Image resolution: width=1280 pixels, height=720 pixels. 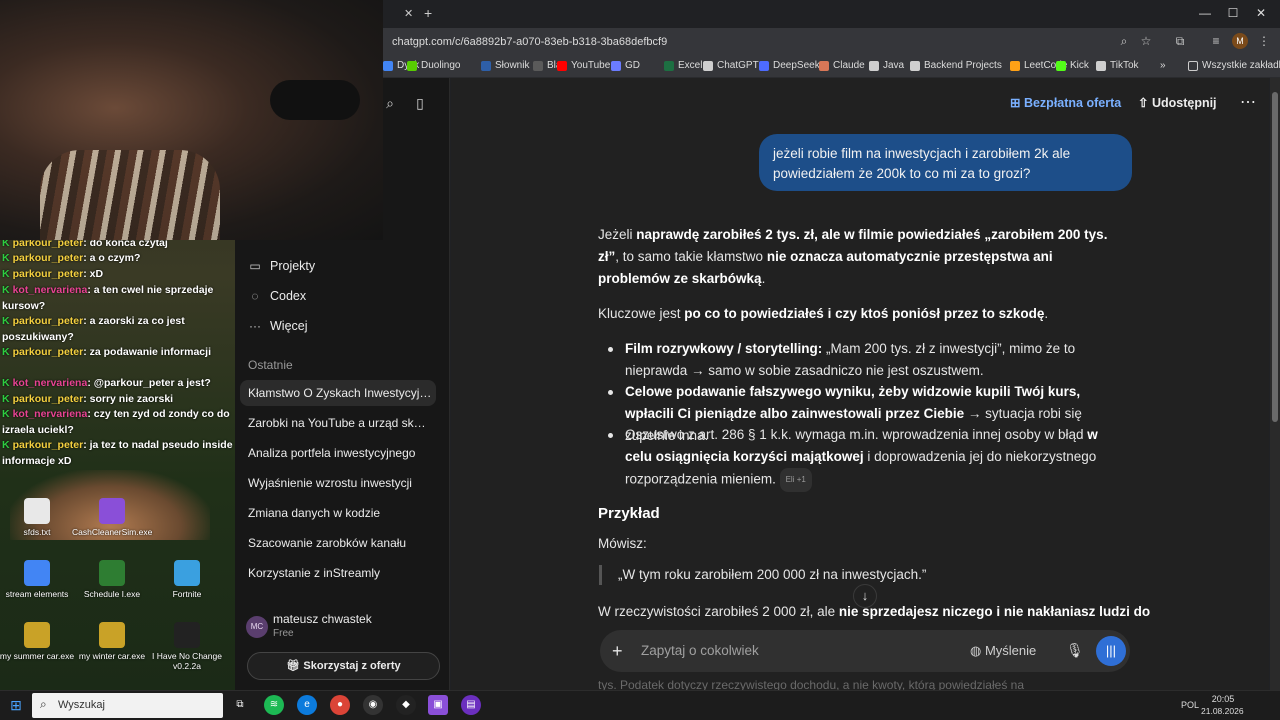 I want to click on prompt-input: Zapytaj o cokolwiek, so click(x=700, y=650).